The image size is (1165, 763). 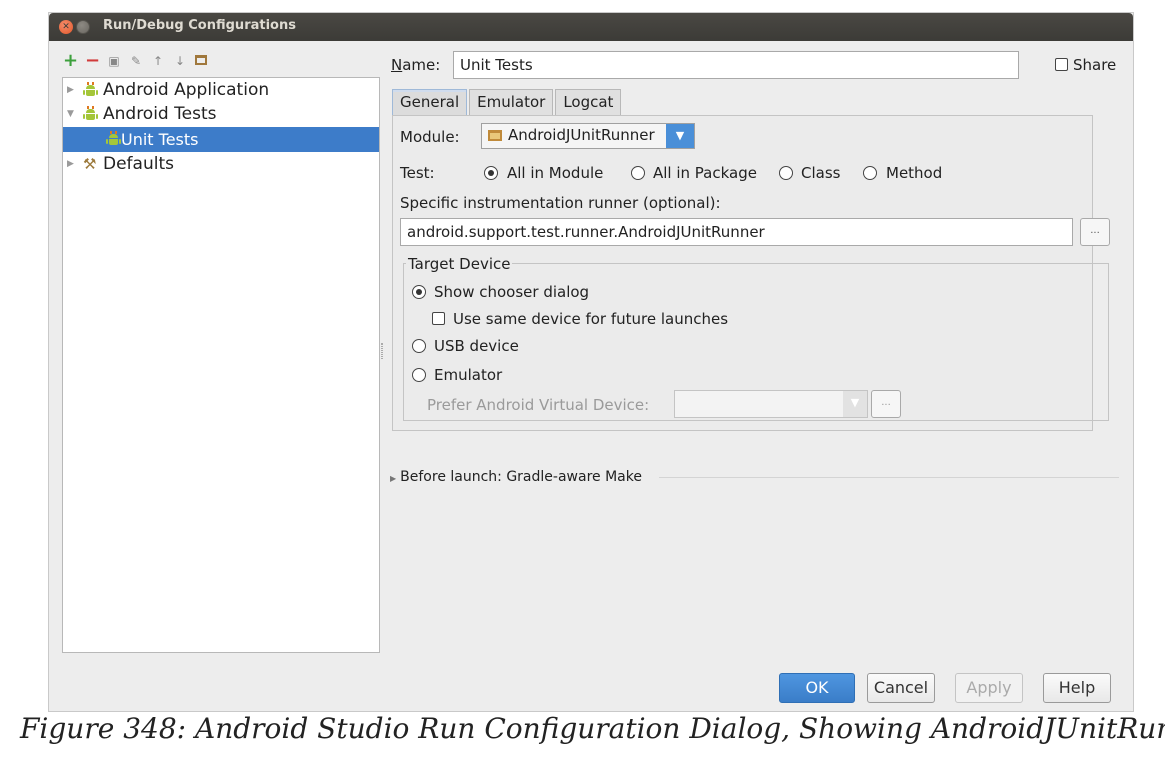 What do you see at coordinates (771, 404) in the screenshot?
I see `avd-select: ▼` at bounding box center [771, 404].